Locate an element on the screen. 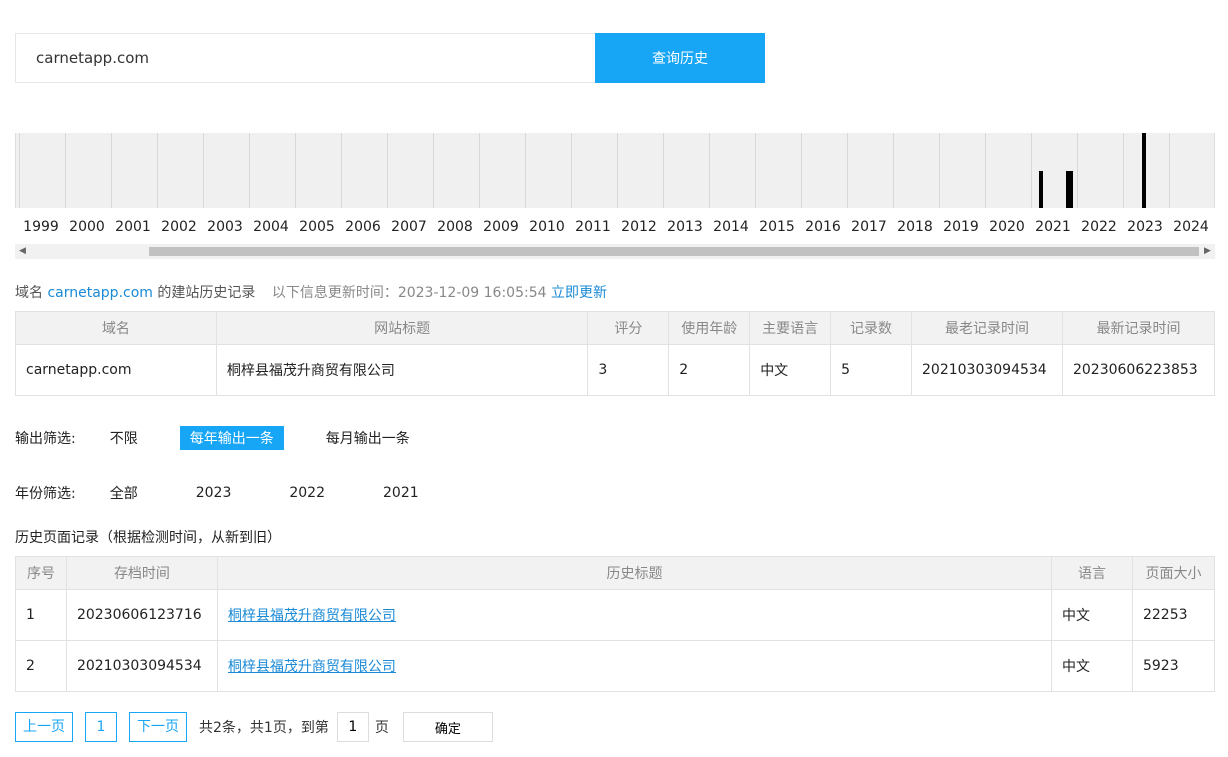  search-bar: 查询历史 is located at coordinates (390, 58).